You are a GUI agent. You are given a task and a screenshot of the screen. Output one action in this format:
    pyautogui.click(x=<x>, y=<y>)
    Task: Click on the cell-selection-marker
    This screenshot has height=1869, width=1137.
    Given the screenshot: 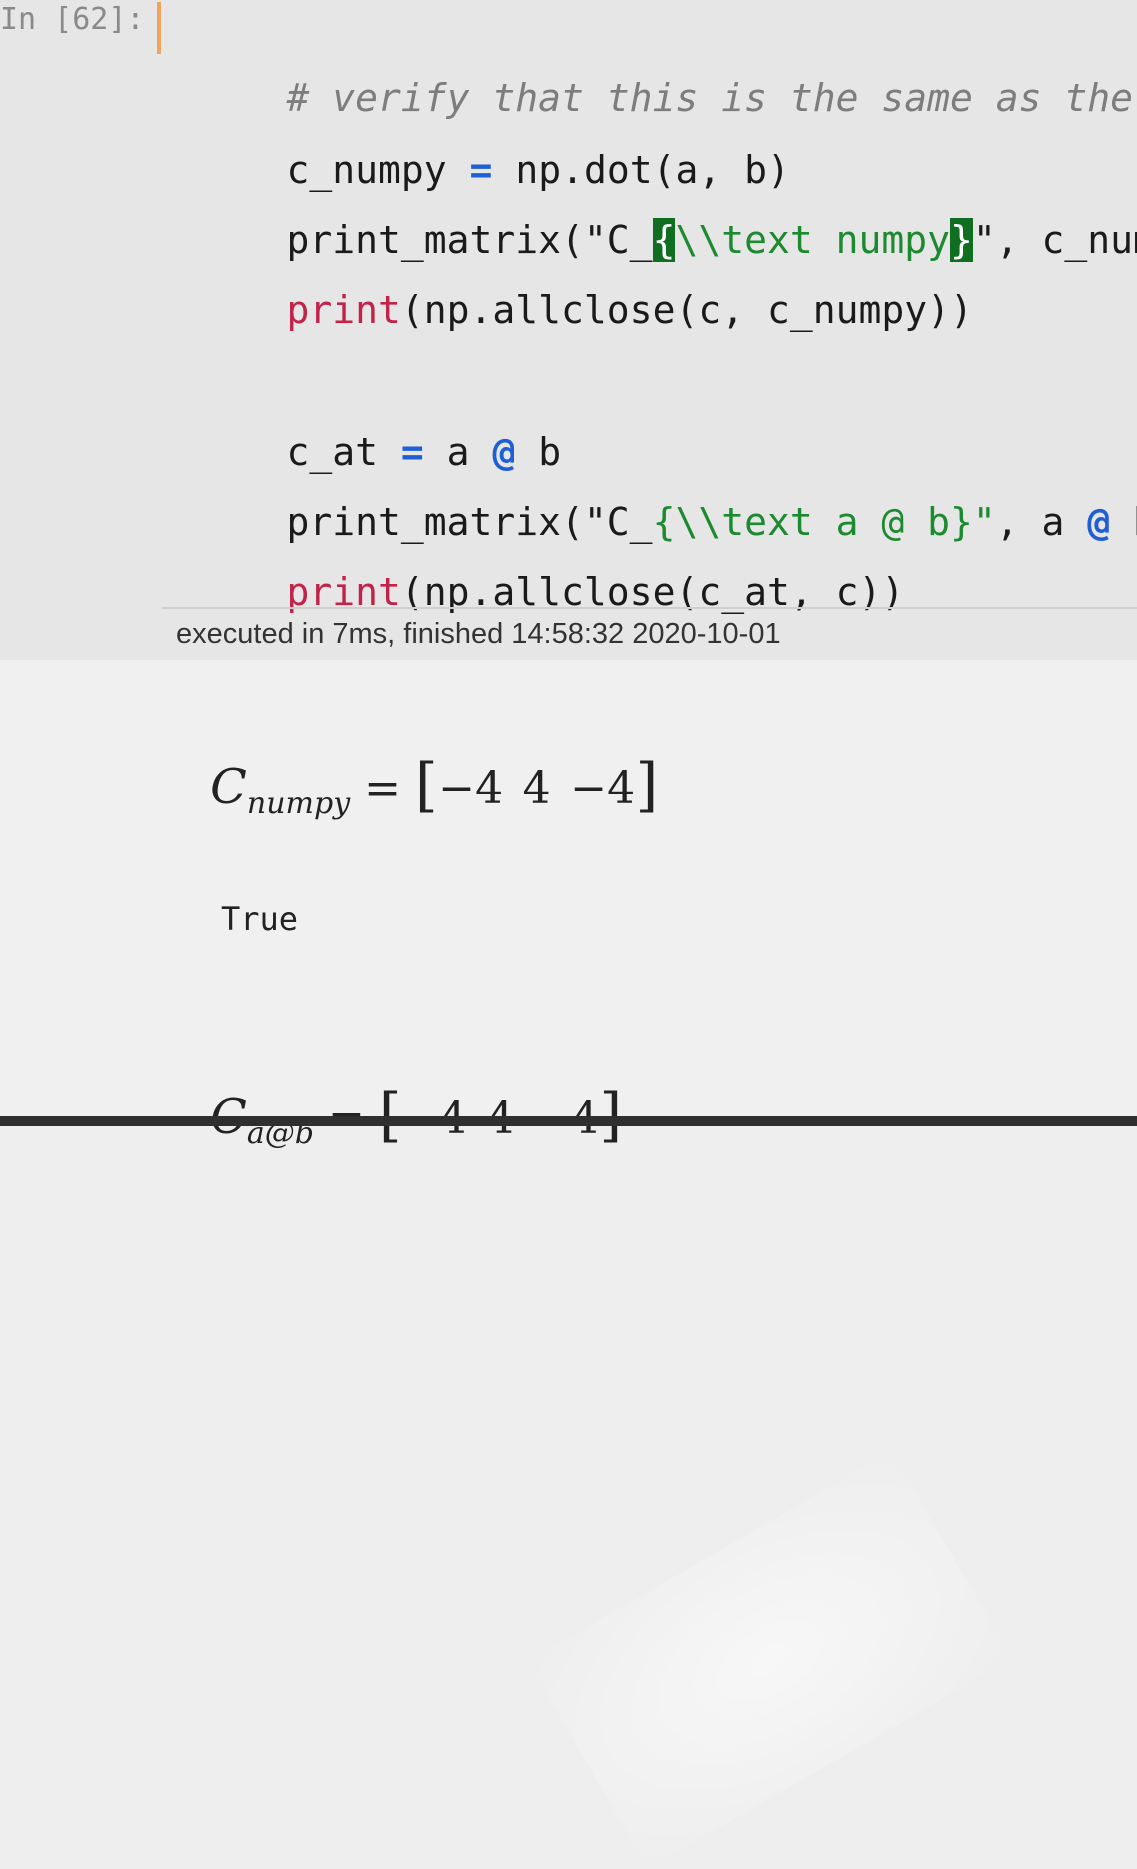 What is the action you would take?
    pyautogui.click(x=159, y=28)
    